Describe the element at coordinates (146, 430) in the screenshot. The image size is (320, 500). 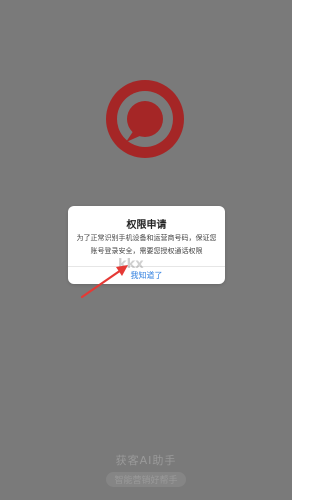
I see `background-watermark` at that location.